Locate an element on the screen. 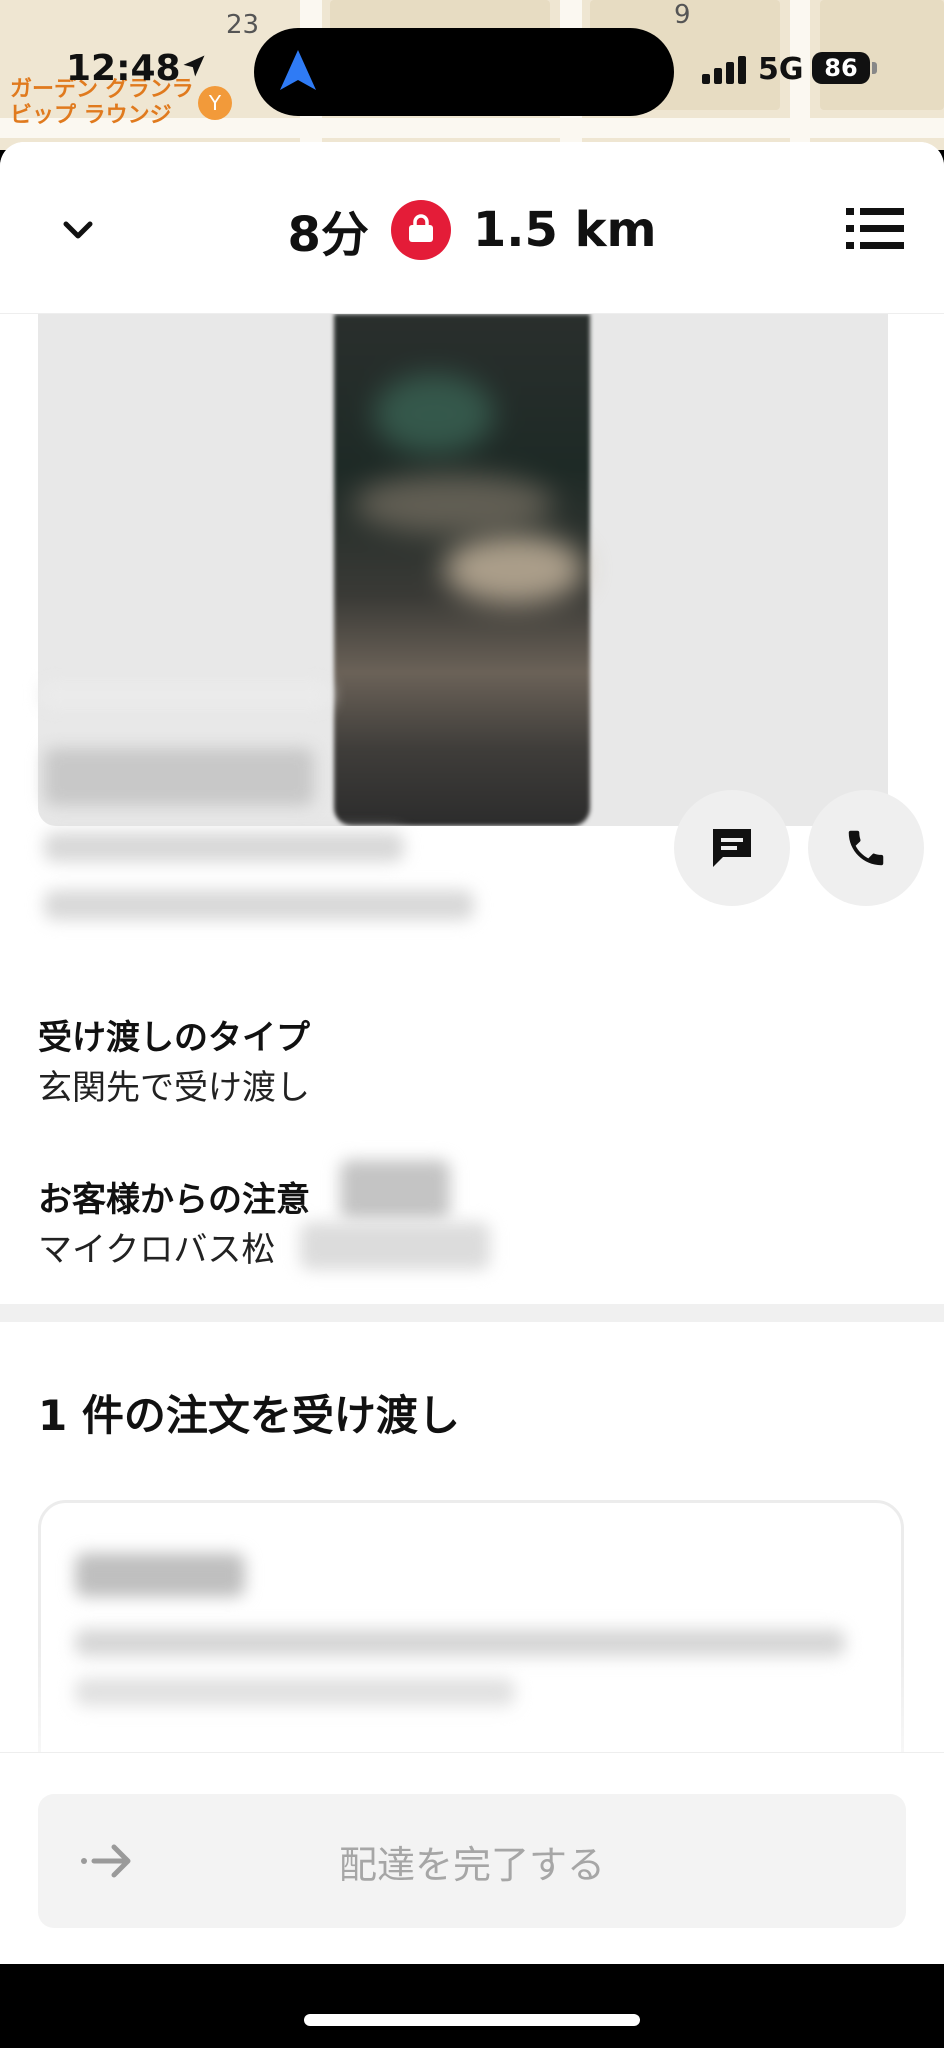 The height and width of the screenshot is (2048, 944). dropoff-photo is located at coordinates (462, 570).